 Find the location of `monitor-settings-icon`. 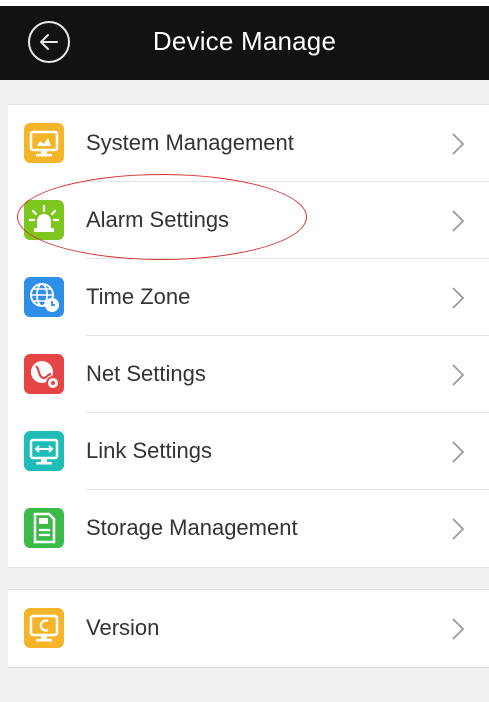

monitor-settings-icon is located at coordinates (44, 143).